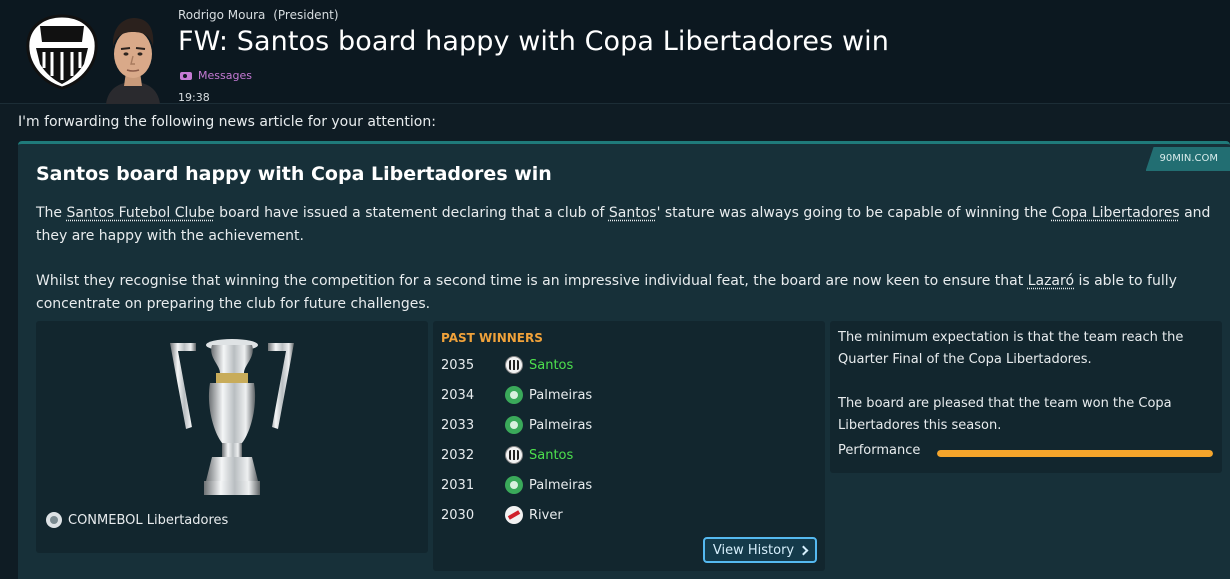  I want to click on winner-year: 2034, so click(458, 395).